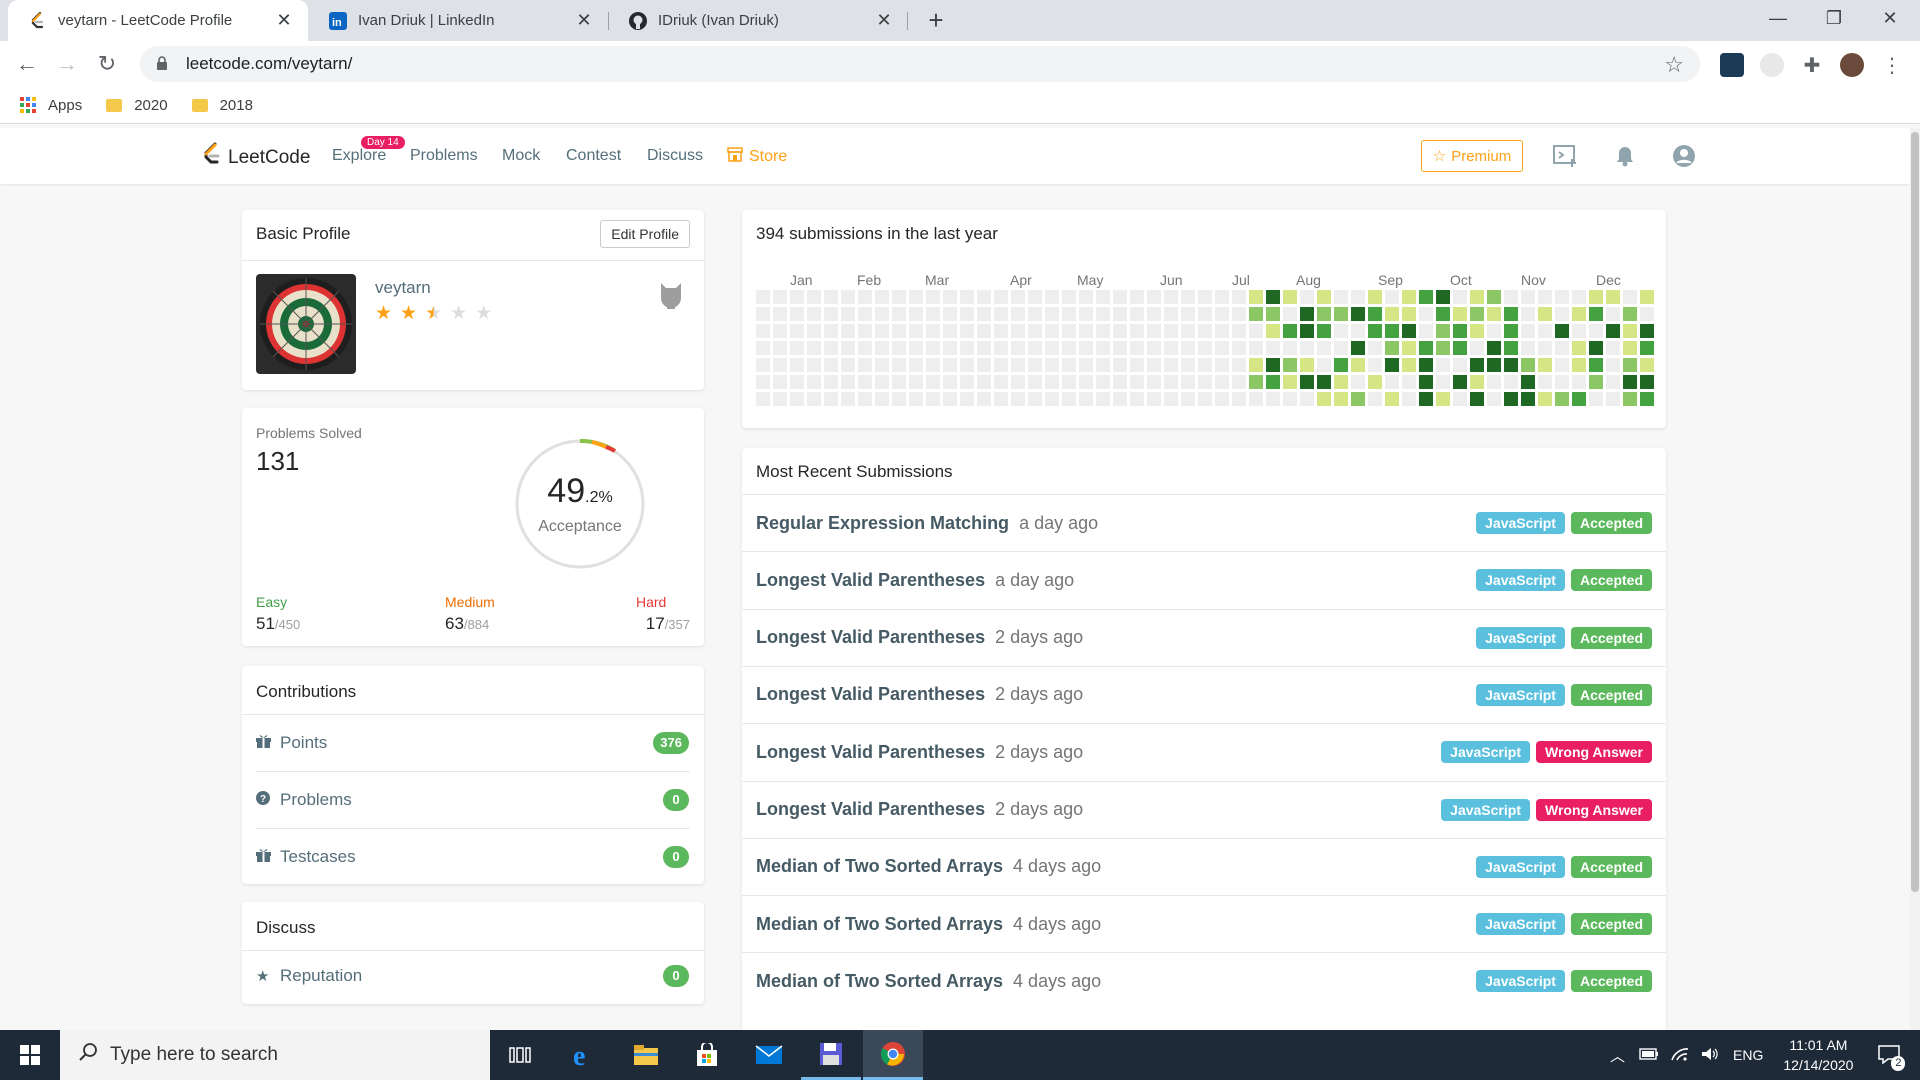 The image size is (1920, 1080). Describe the element at coordinates (444, 156) in the screenshot. I see `nav-problems: Problems` at that location.